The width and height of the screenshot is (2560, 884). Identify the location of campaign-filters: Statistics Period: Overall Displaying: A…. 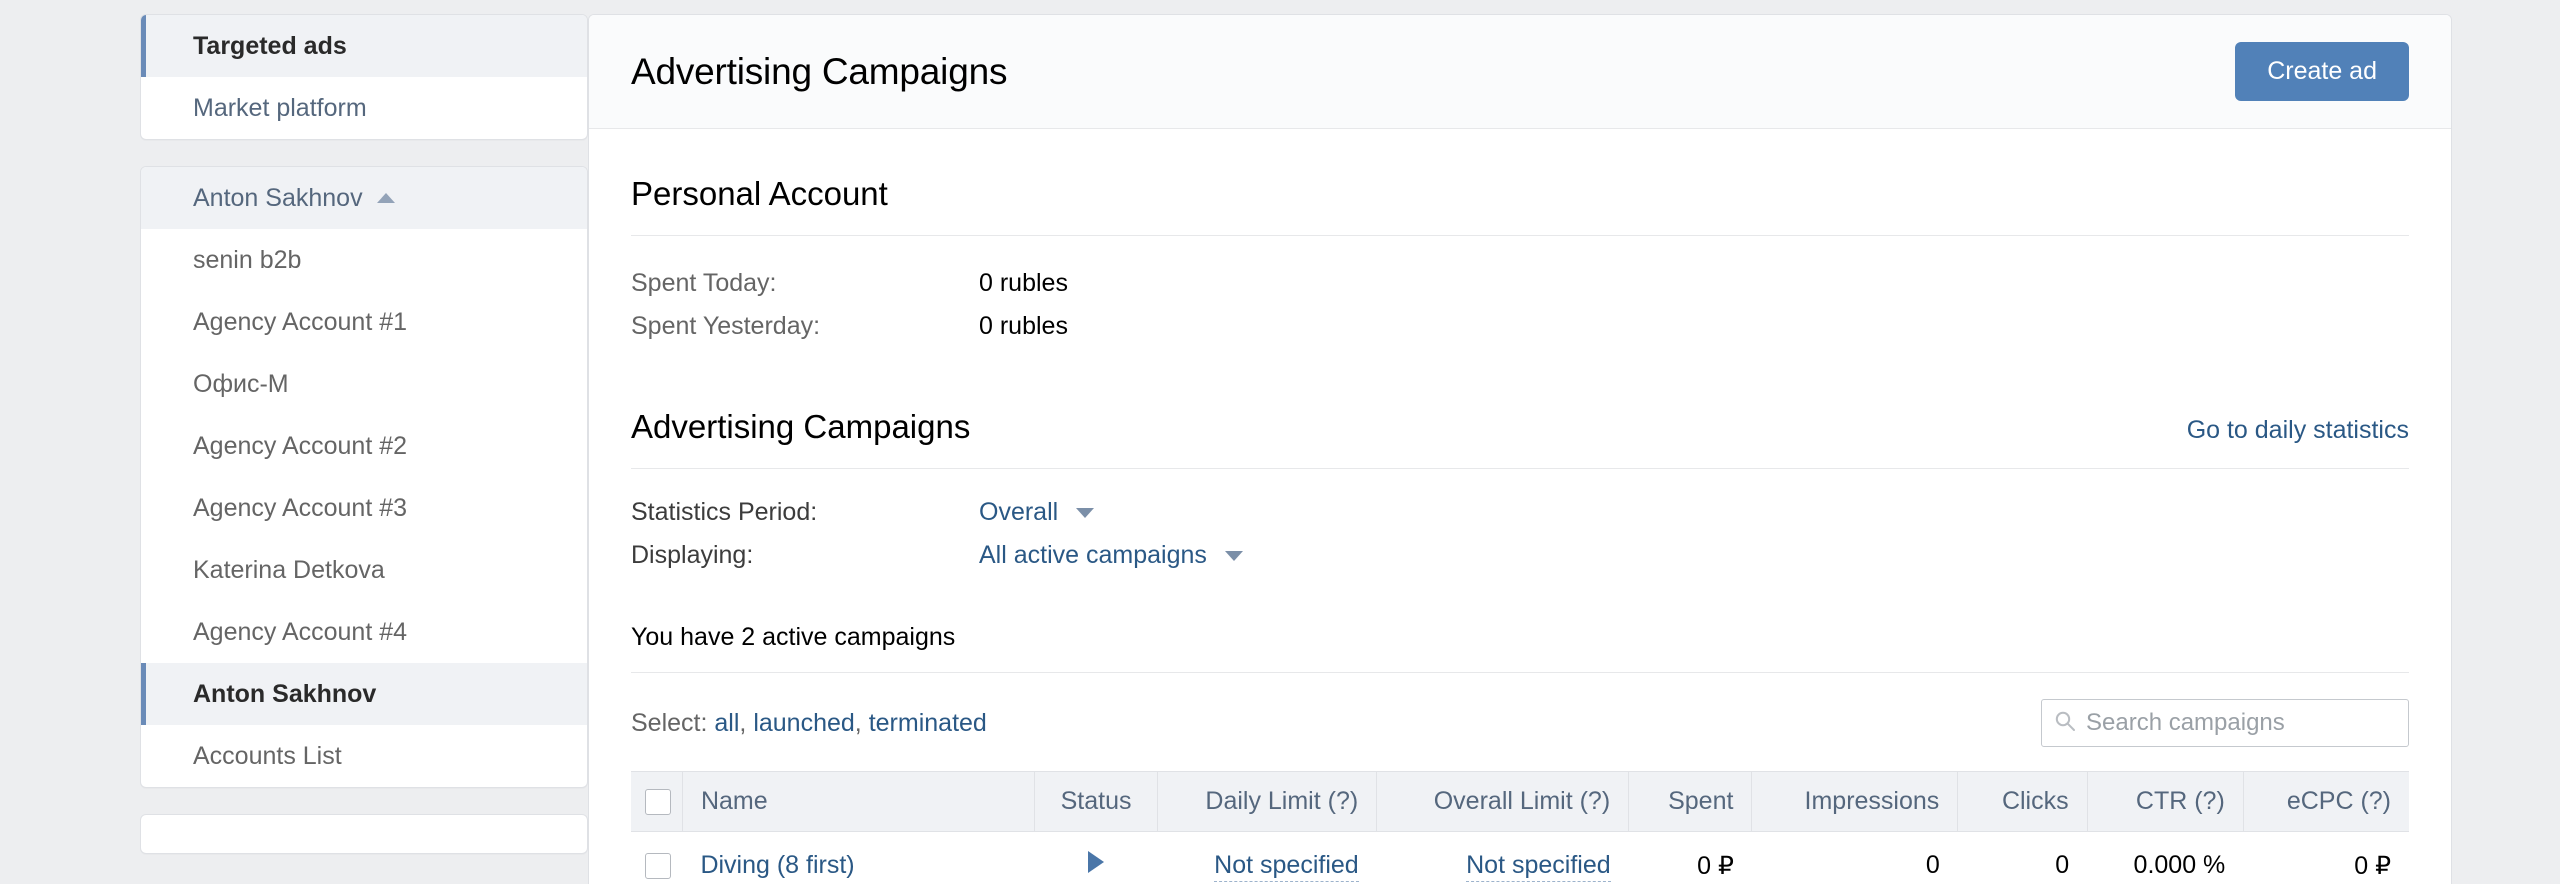
(1520, 523).